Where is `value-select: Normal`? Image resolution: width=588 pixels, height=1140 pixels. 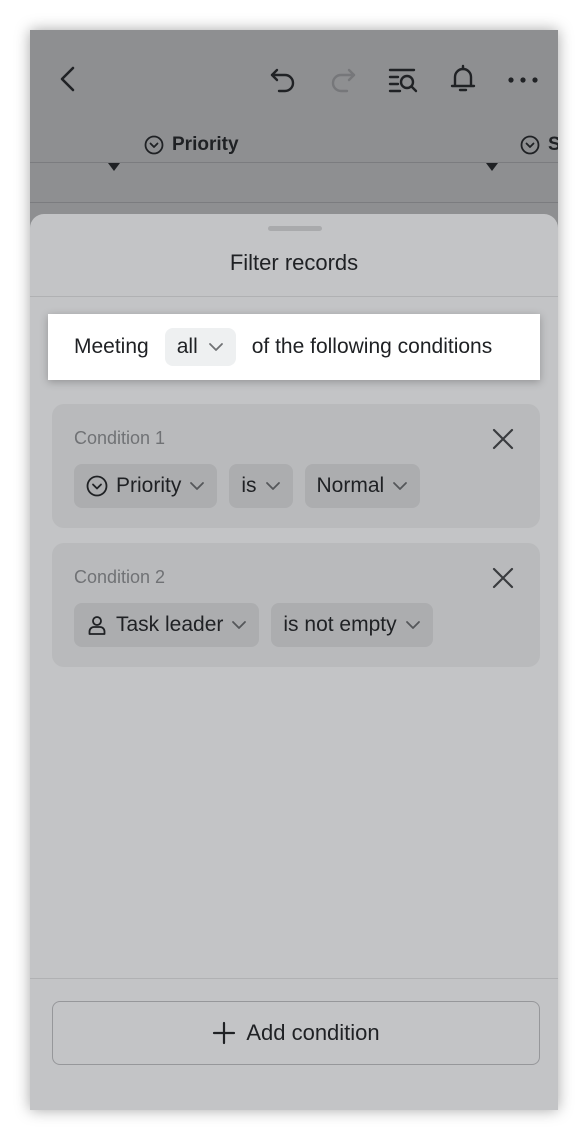 value-select: Normal is located at coordinates (362, 486).